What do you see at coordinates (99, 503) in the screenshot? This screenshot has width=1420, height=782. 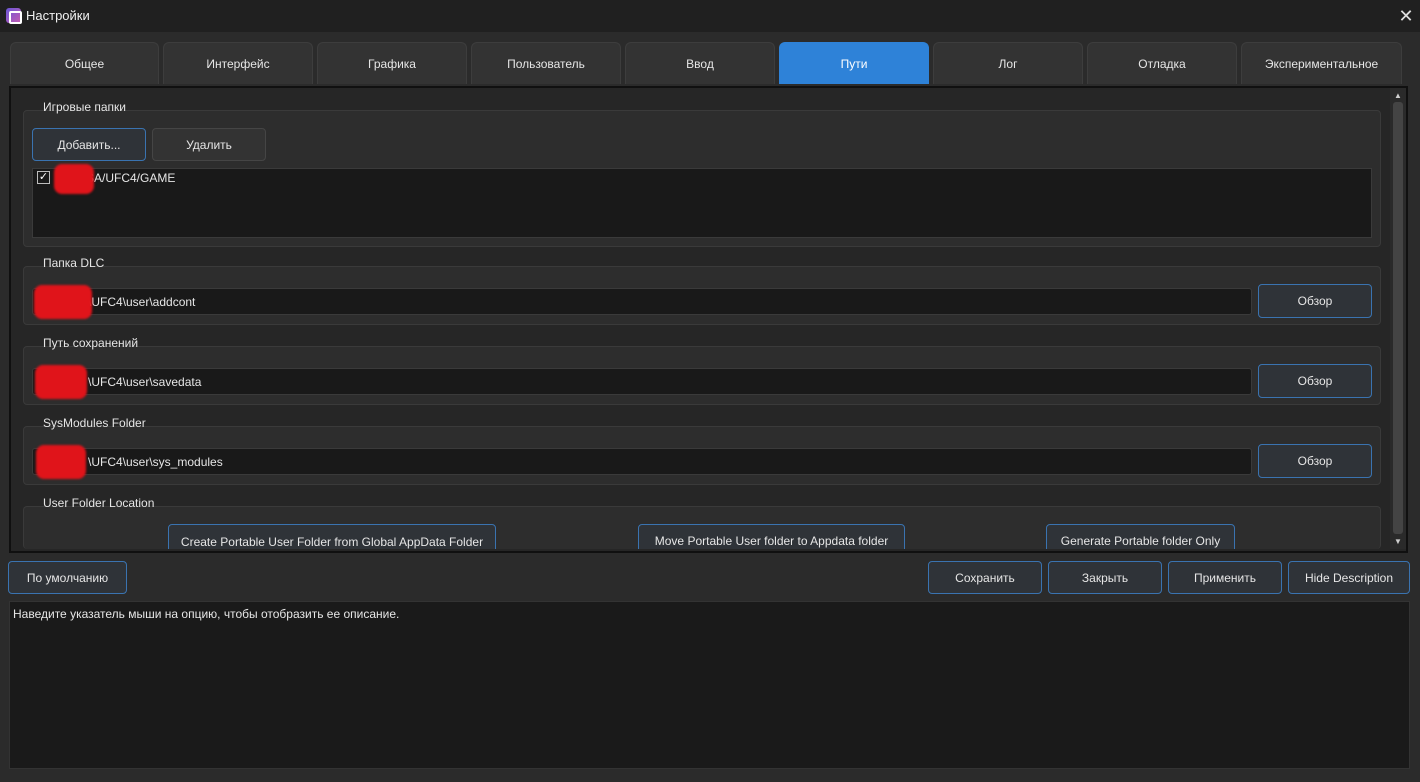 I see `user-folder-location-title: User Folder Location` at bounding box center [99, 503].